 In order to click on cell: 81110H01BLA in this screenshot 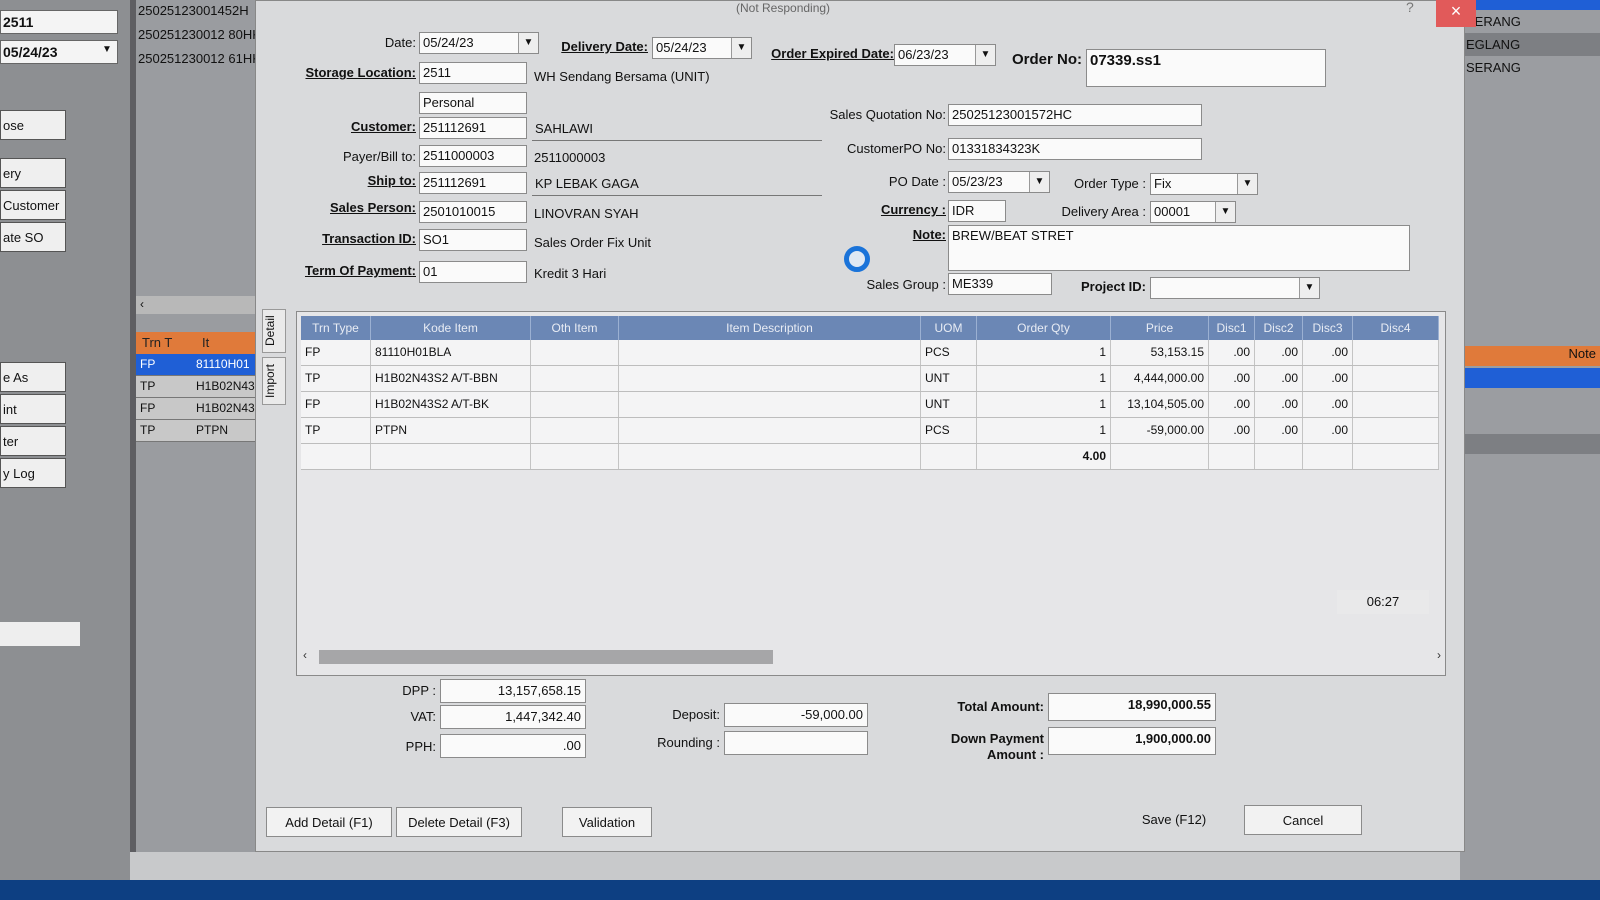, I will do `click(451, 352)`.